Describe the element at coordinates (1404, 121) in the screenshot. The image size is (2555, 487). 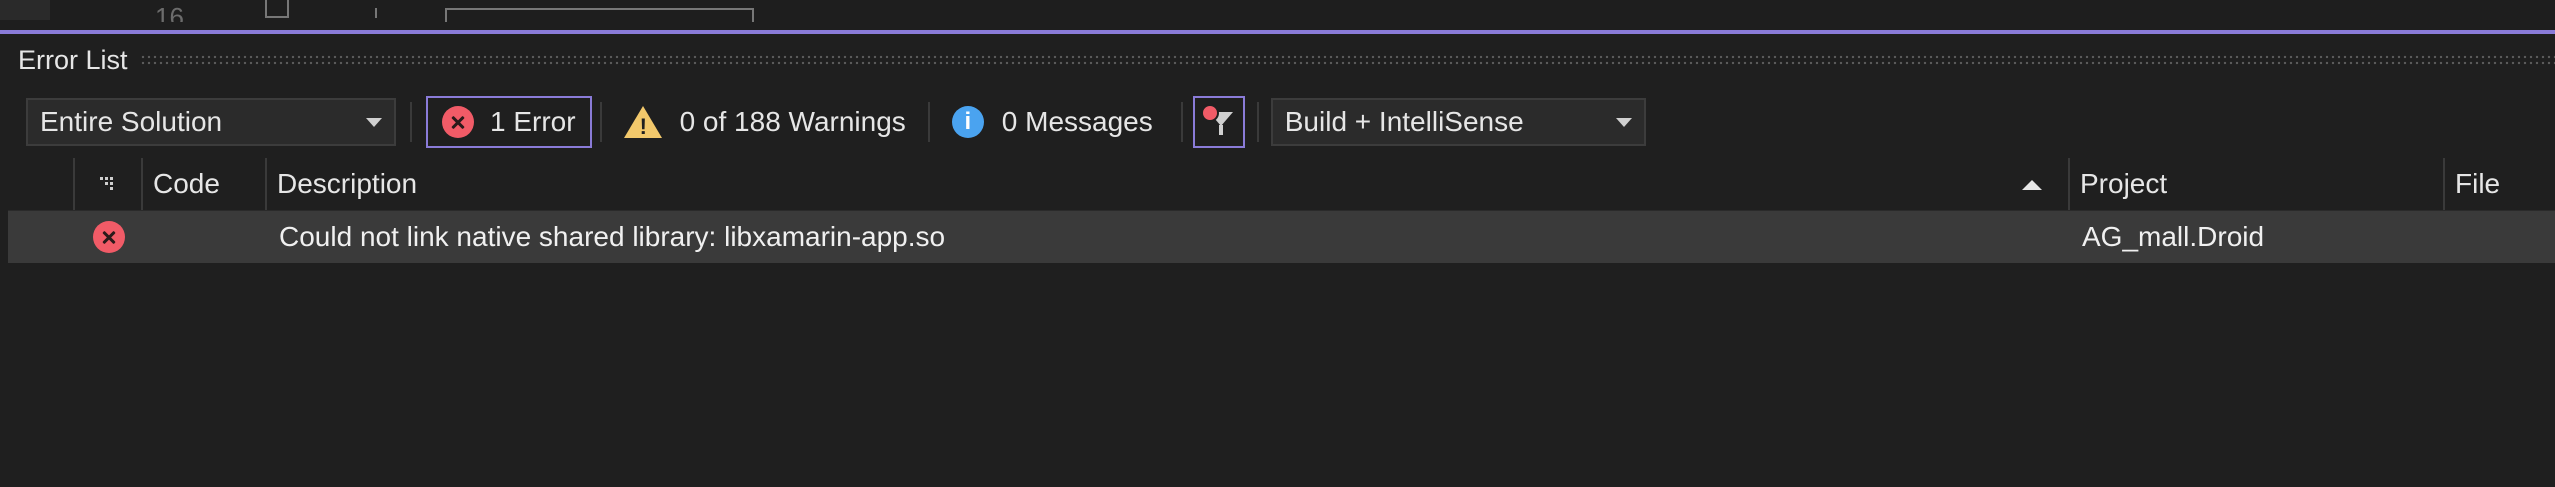
I see `source-dropdown-value: Build + IntelliSense` at that location.